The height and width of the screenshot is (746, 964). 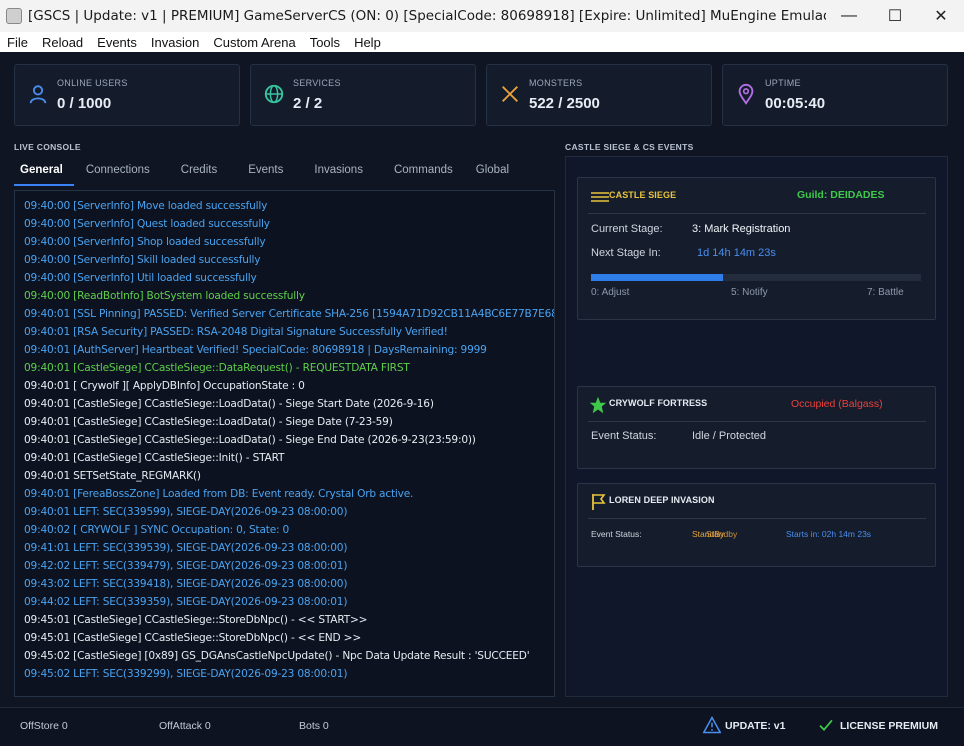 I want to click on menu-invasion: Invasion, so click(x=175, y=42).